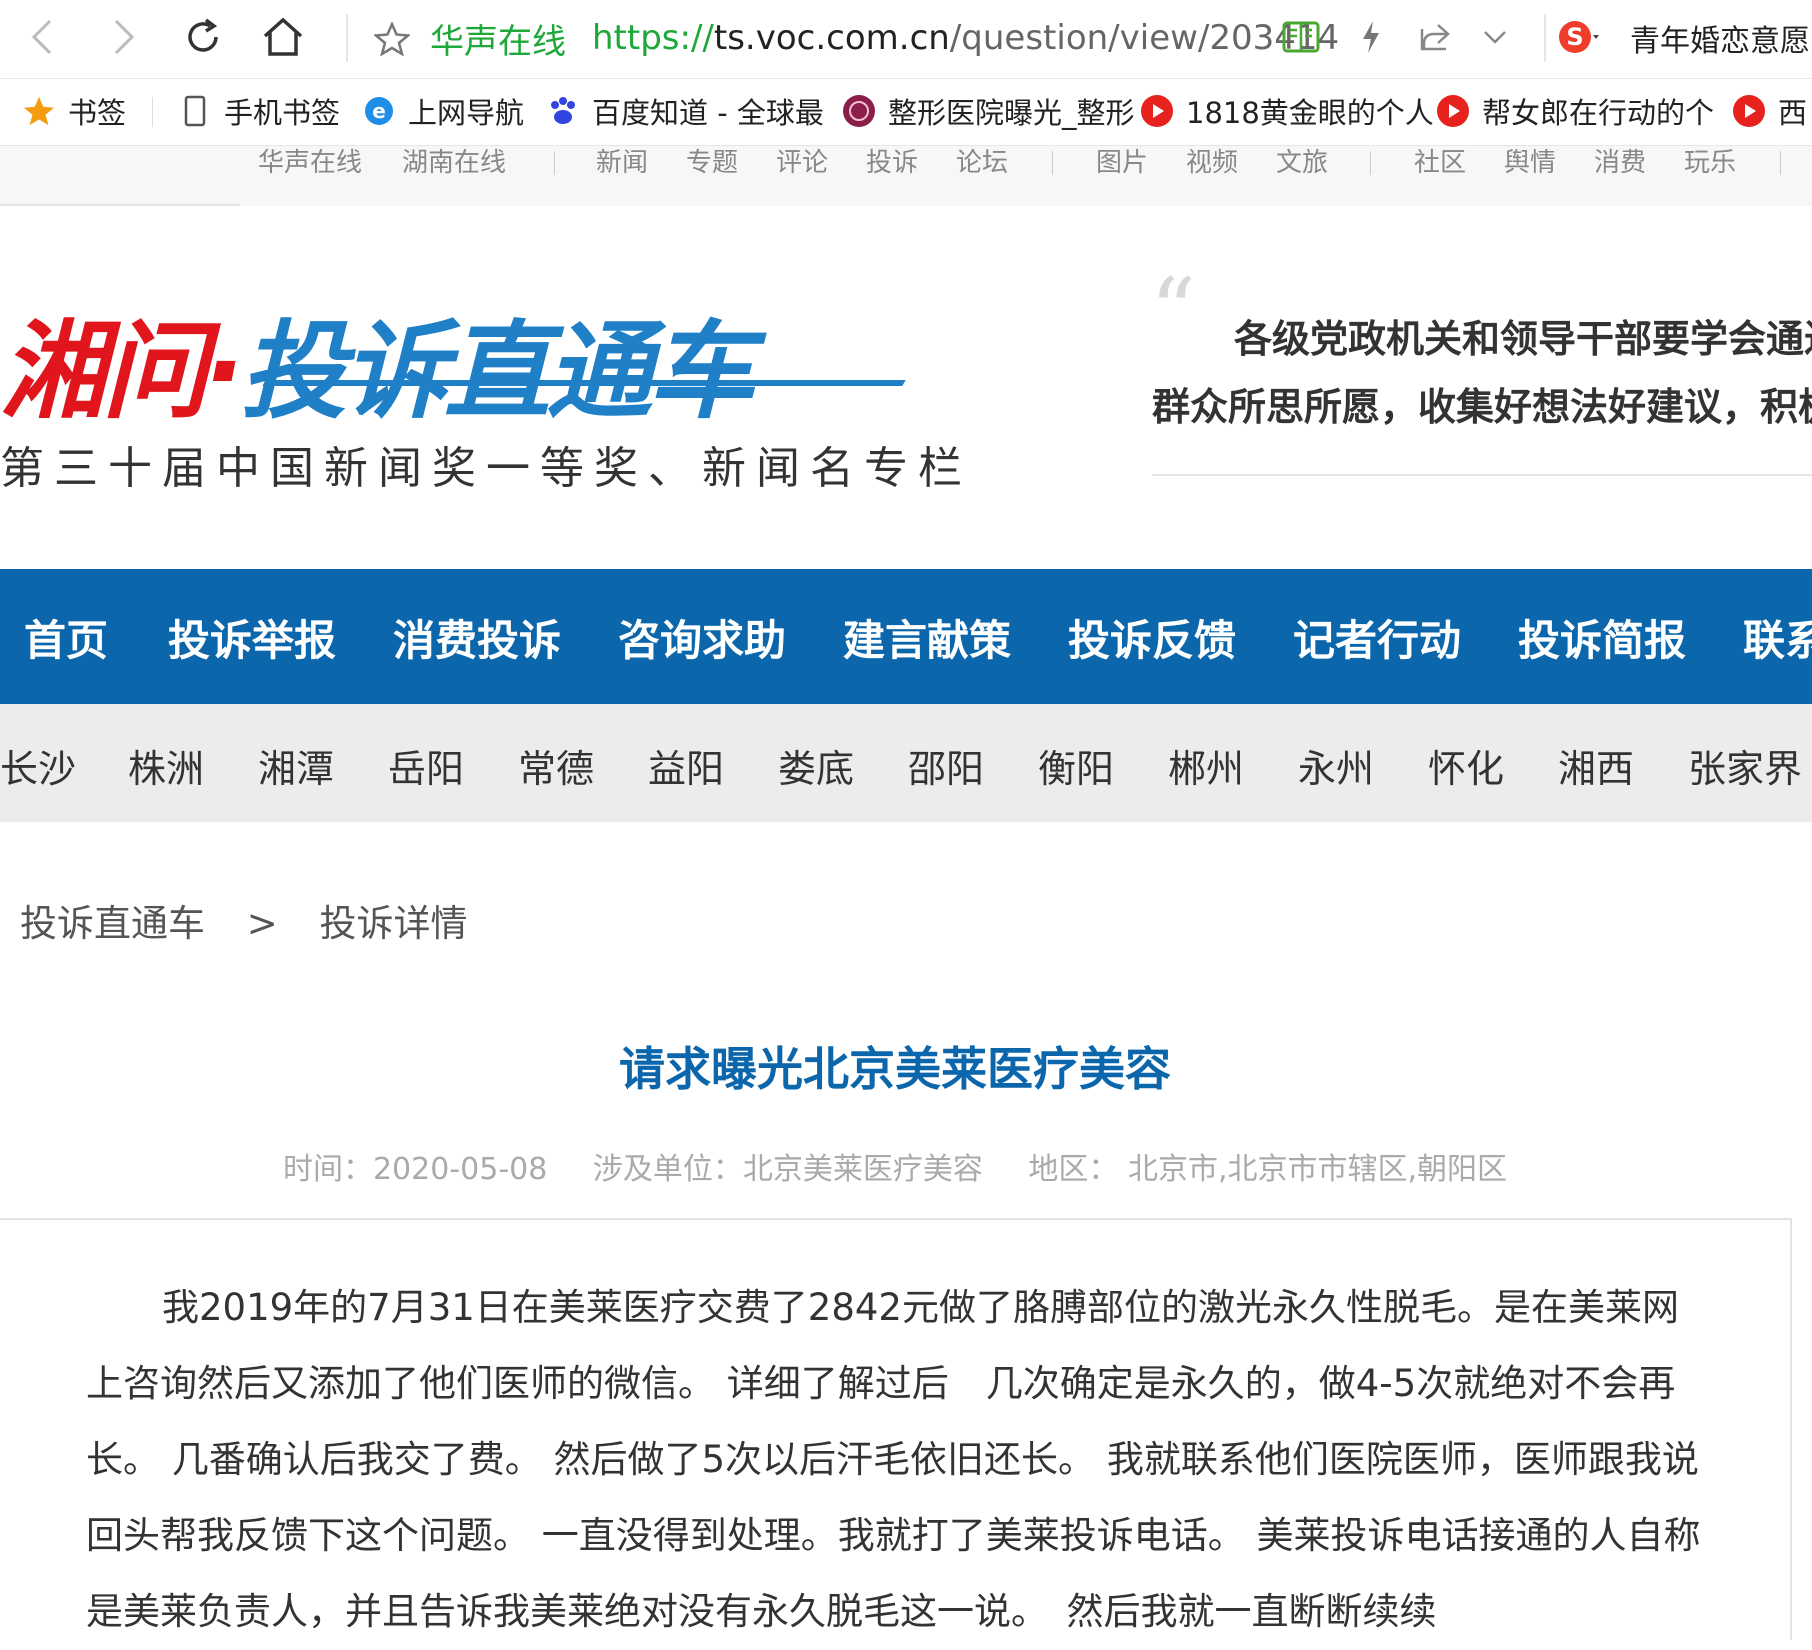 The height and width of the screenshot is (1650, 1812). I want to click on header-quote-line: 群众所思所愿，收集好想法好建议，积极, so click(1482, 406).